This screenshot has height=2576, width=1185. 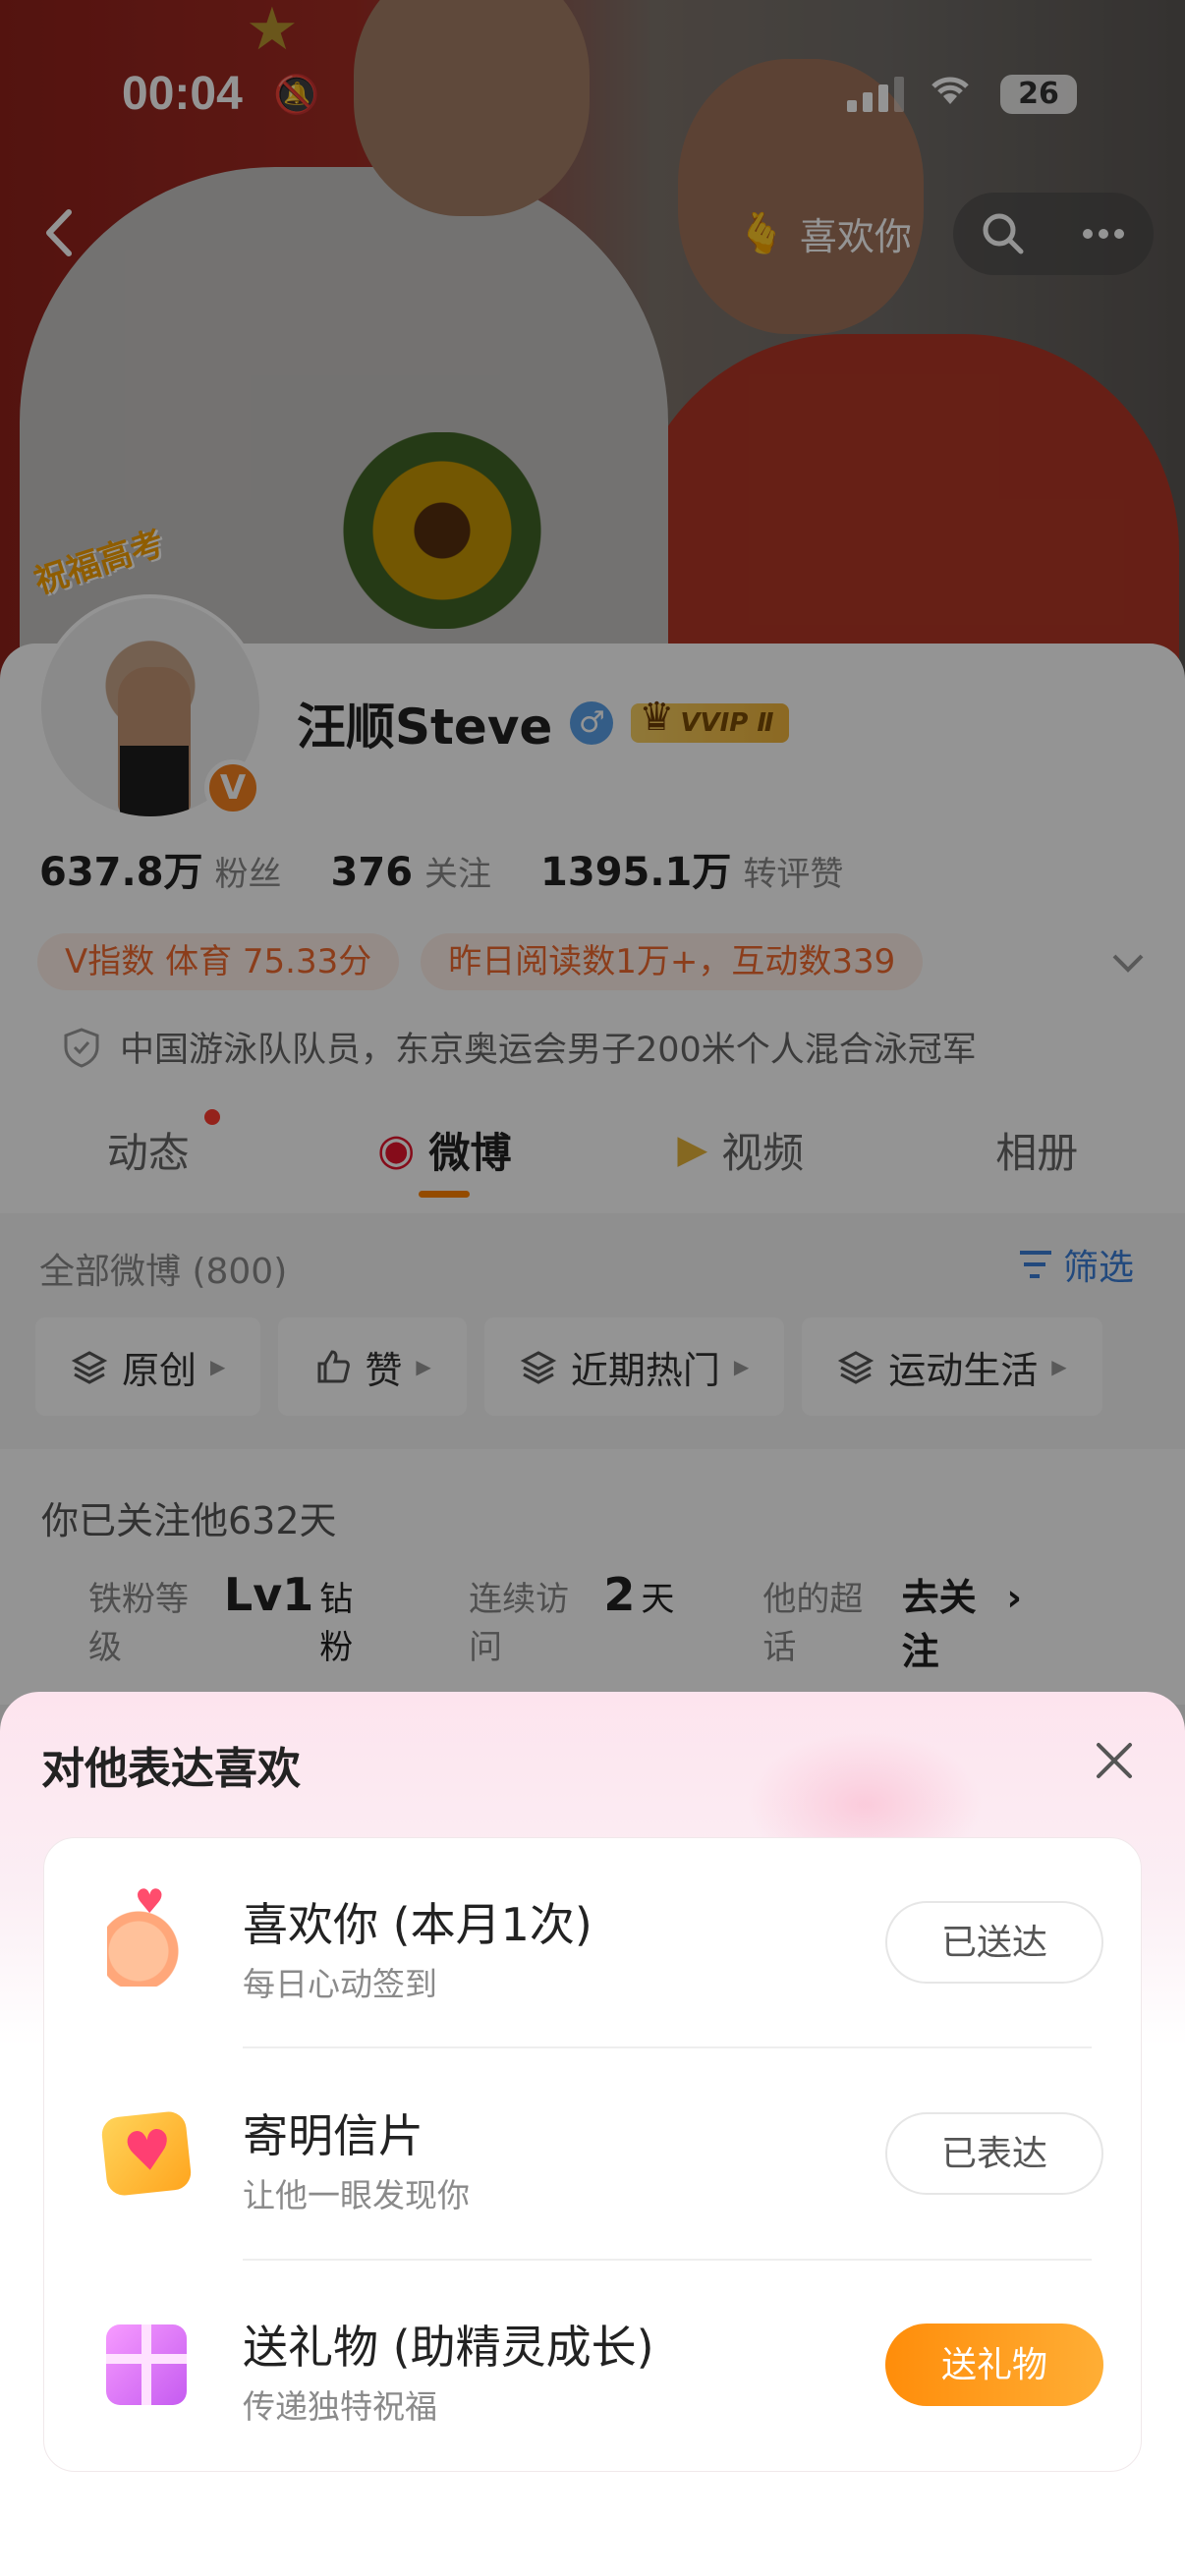 I want to click on option-like-you: 喜欢你 (本月1次) 每日心动签到 已送达, so click(x=594, y=1943).